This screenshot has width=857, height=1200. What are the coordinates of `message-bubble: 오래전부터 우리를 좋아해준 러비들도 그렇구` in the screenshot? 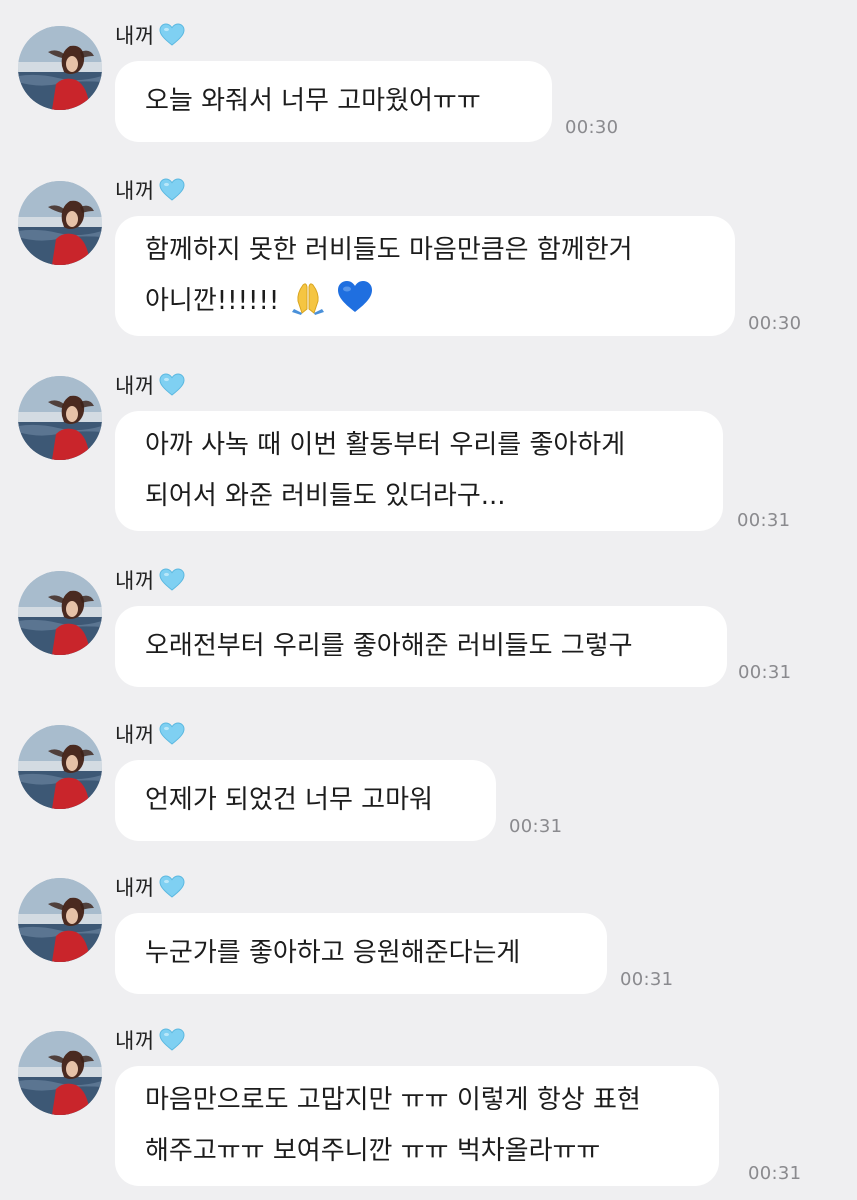 It's located at (421, 646).